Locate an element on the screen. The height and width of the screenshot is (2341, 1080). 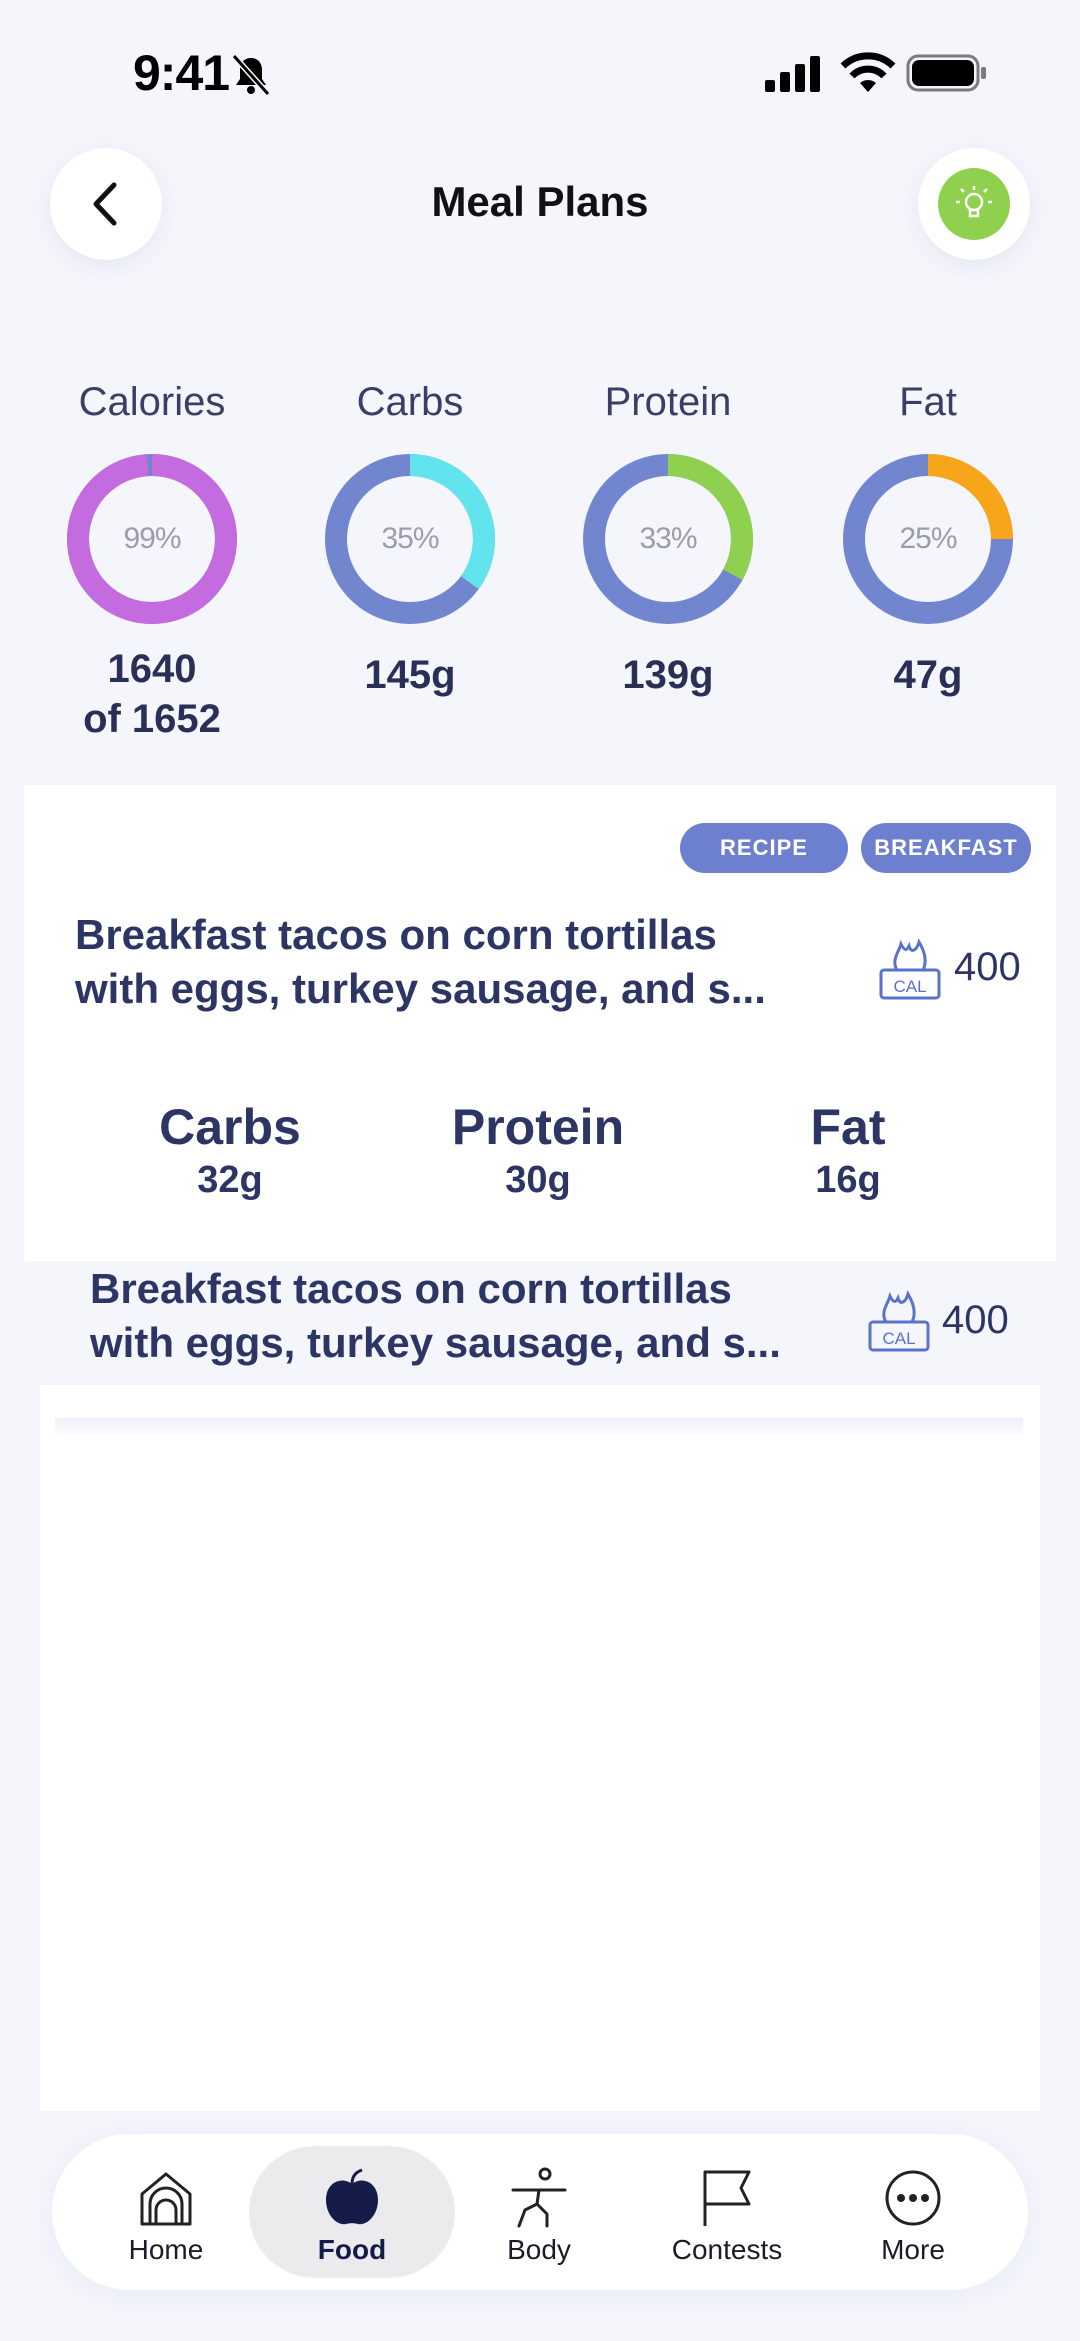
apple-icon is located at coordinates (352, 2196).